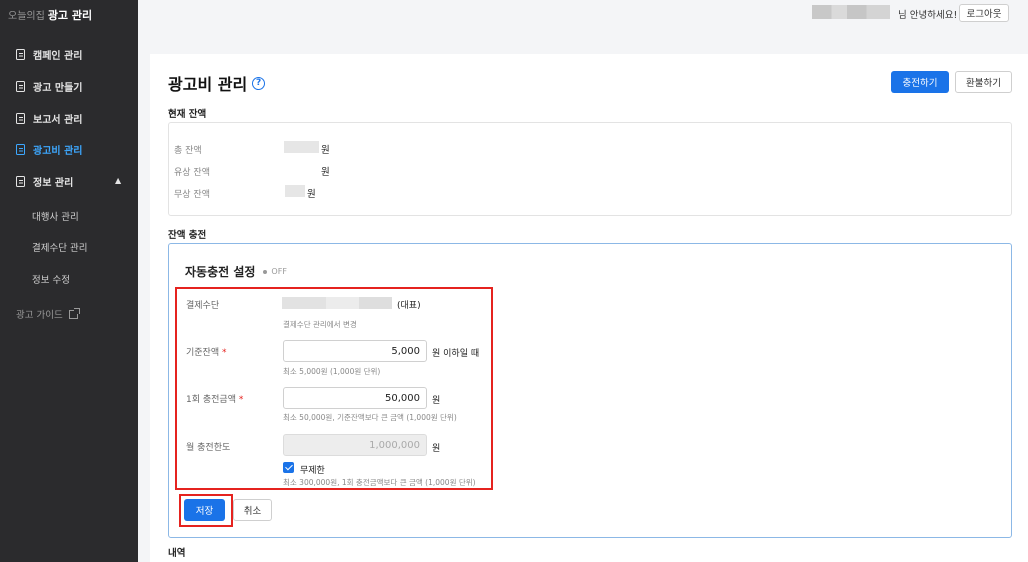  Describe the element at coordinates (312, 469) in the screenshot. I see `unlimited-label: 무제한` at that location.